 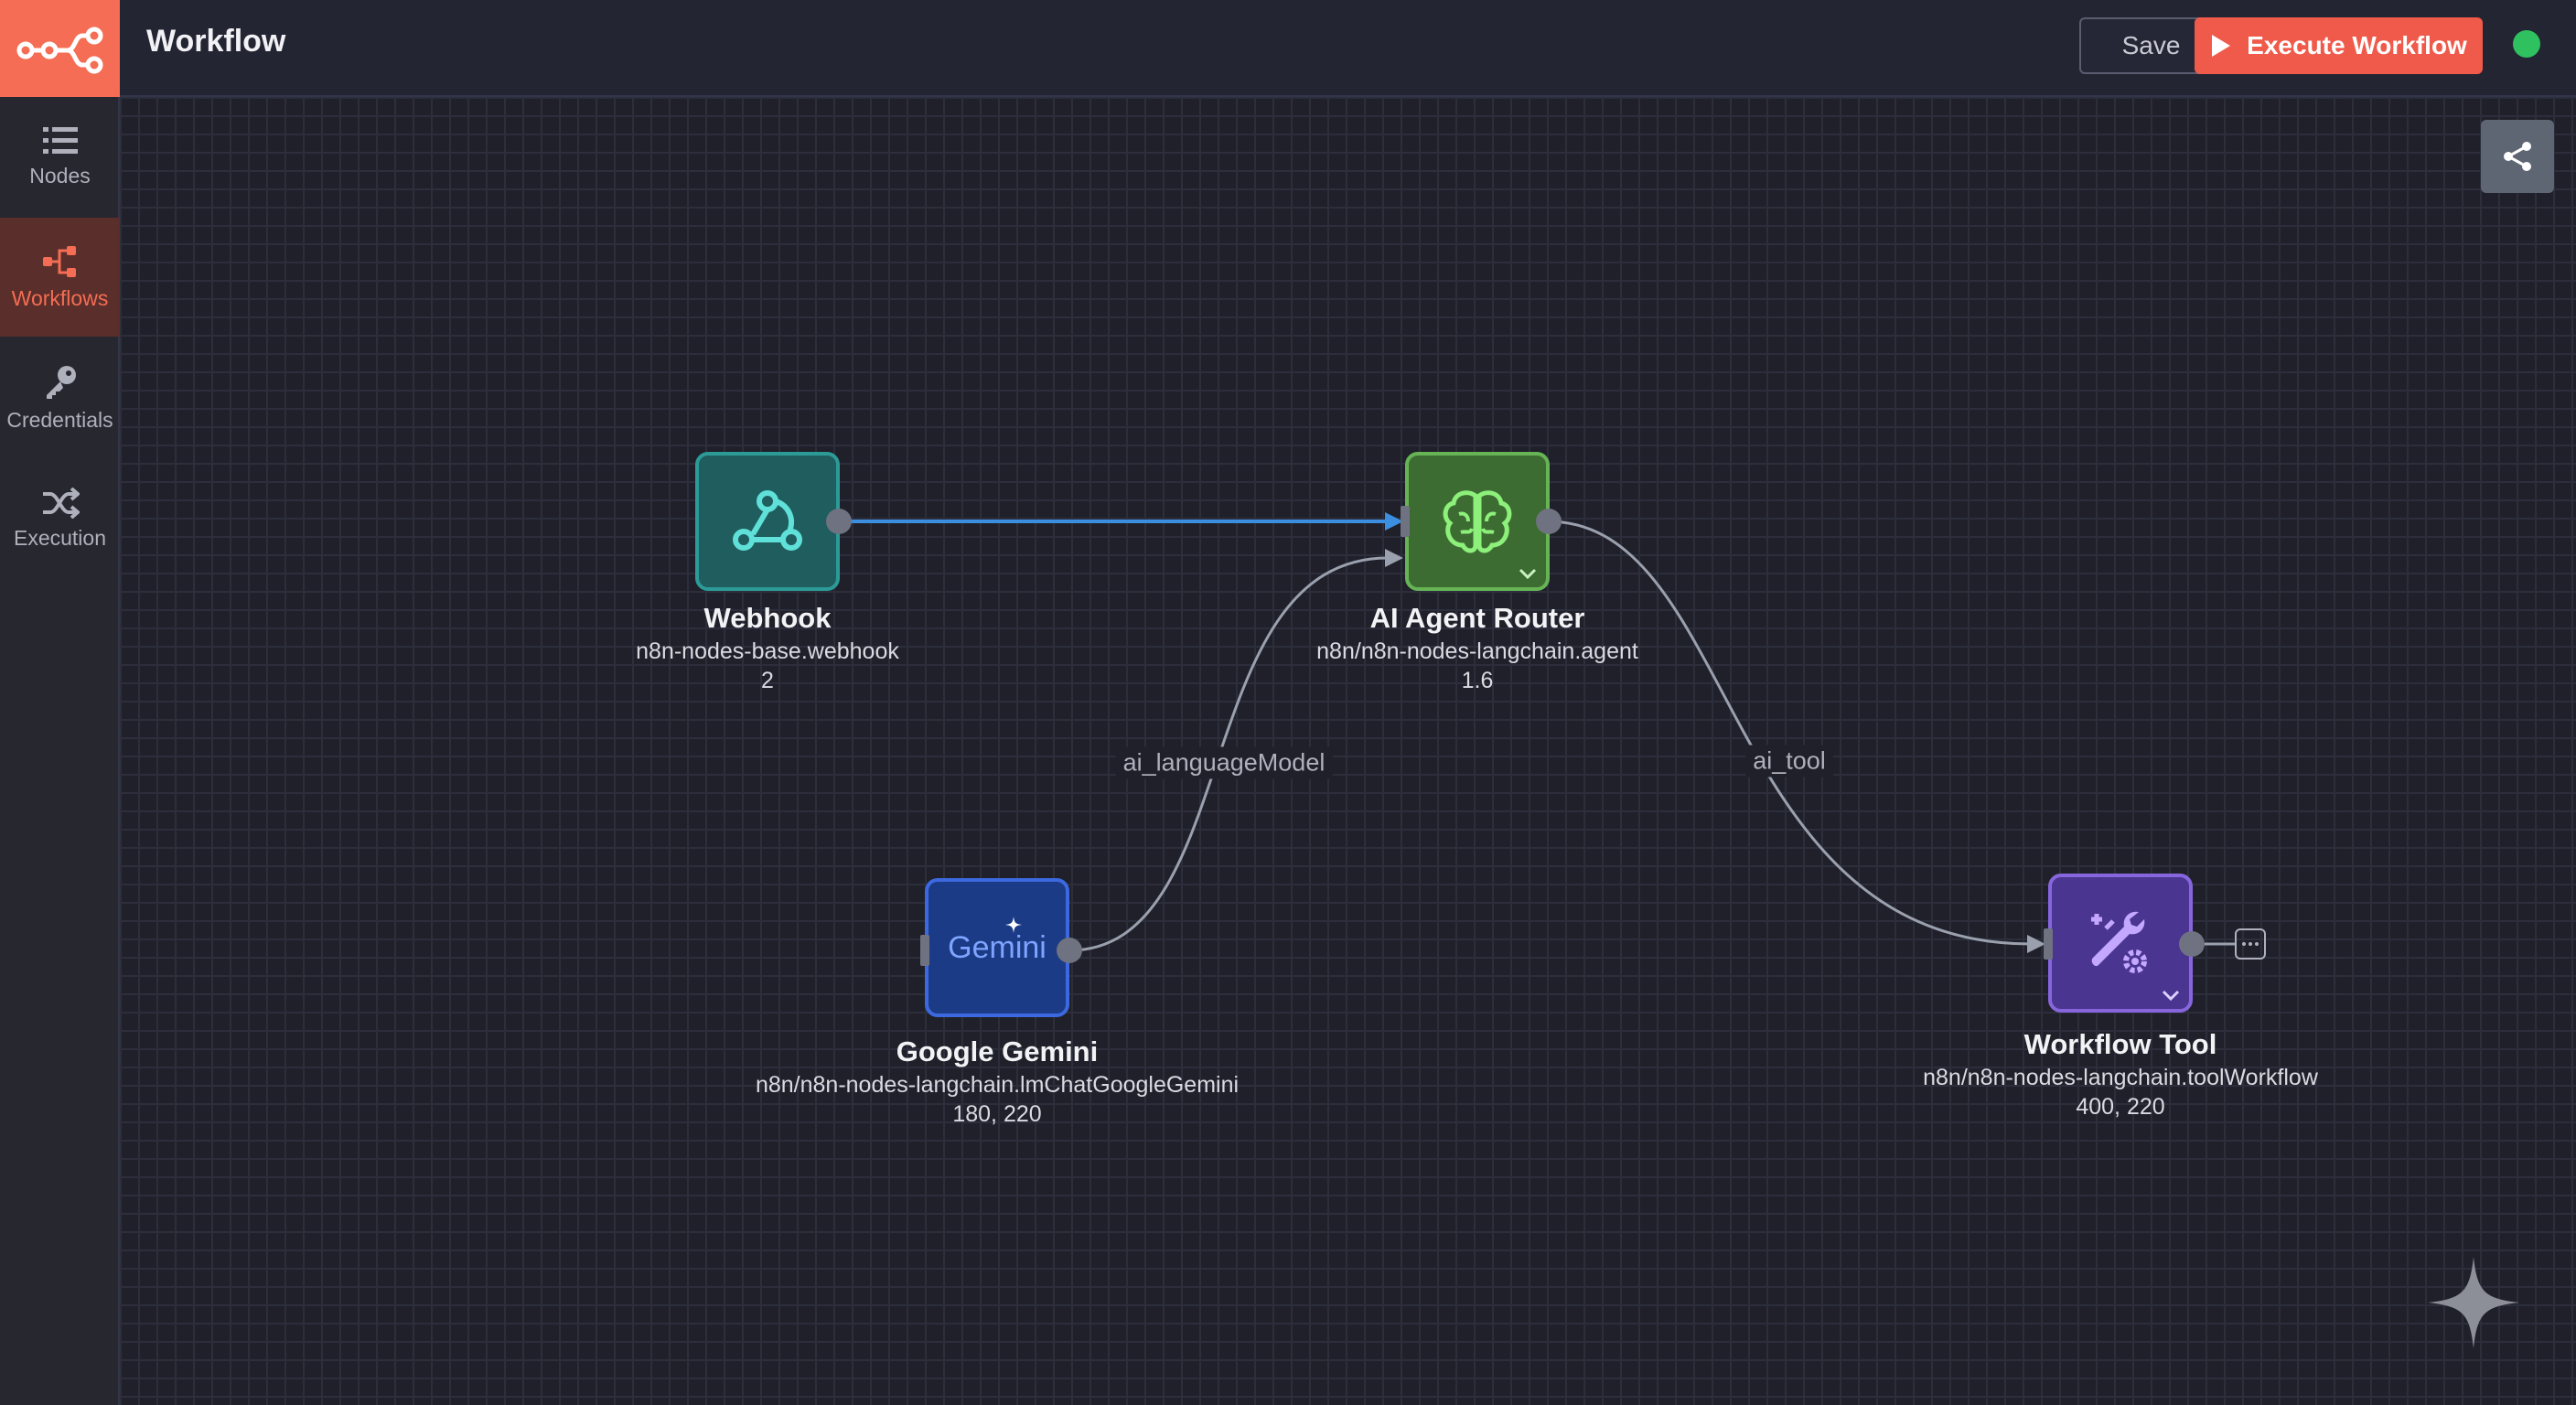 What do you see at coordinates (1013, 925) in the screenshot?
I see `sparkle-icon` at bounding box center [1013, 925].